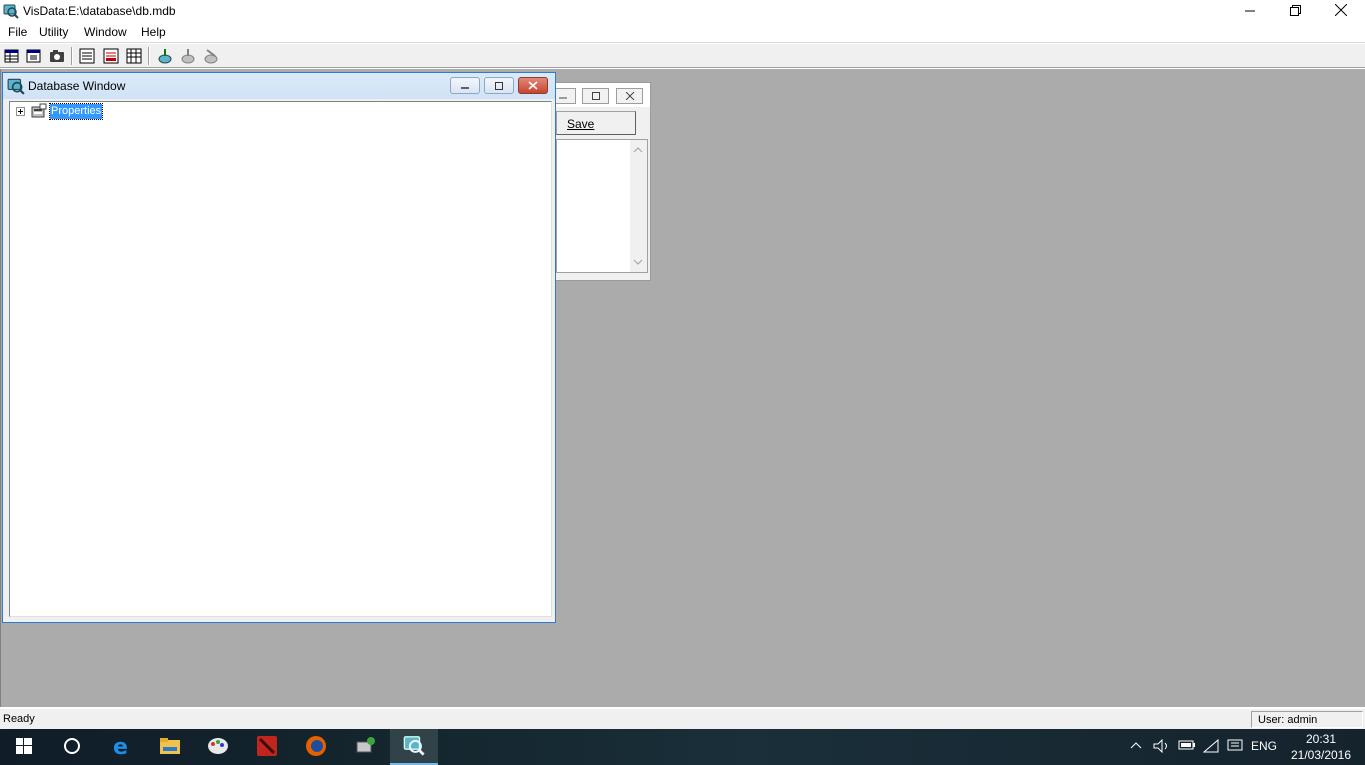  What do you see at coordinates (682, 747) in the screenshot?
I see `taskbar: e ENG 20:31 21/03/2016` at bounding box center [682, 747].